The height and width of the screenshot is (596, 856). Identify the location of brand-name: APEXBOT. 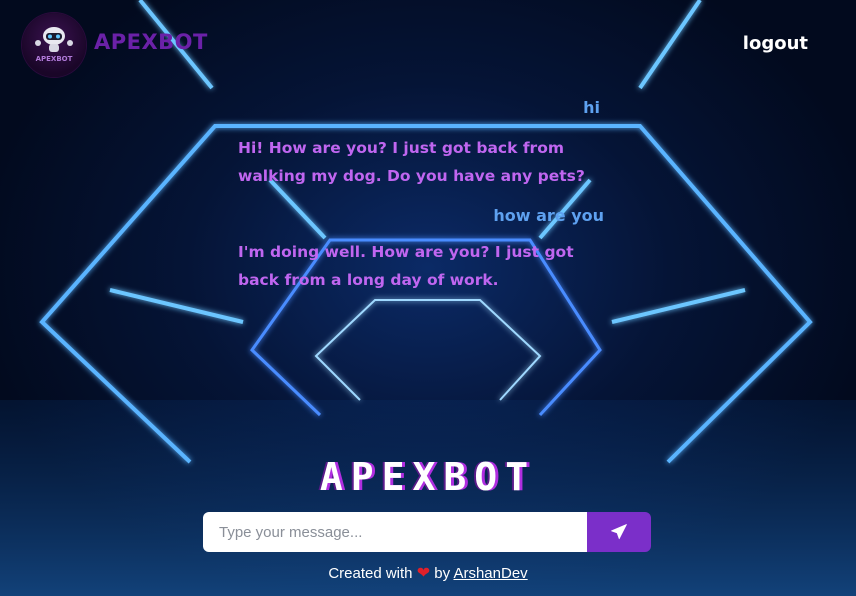
(151, 42).